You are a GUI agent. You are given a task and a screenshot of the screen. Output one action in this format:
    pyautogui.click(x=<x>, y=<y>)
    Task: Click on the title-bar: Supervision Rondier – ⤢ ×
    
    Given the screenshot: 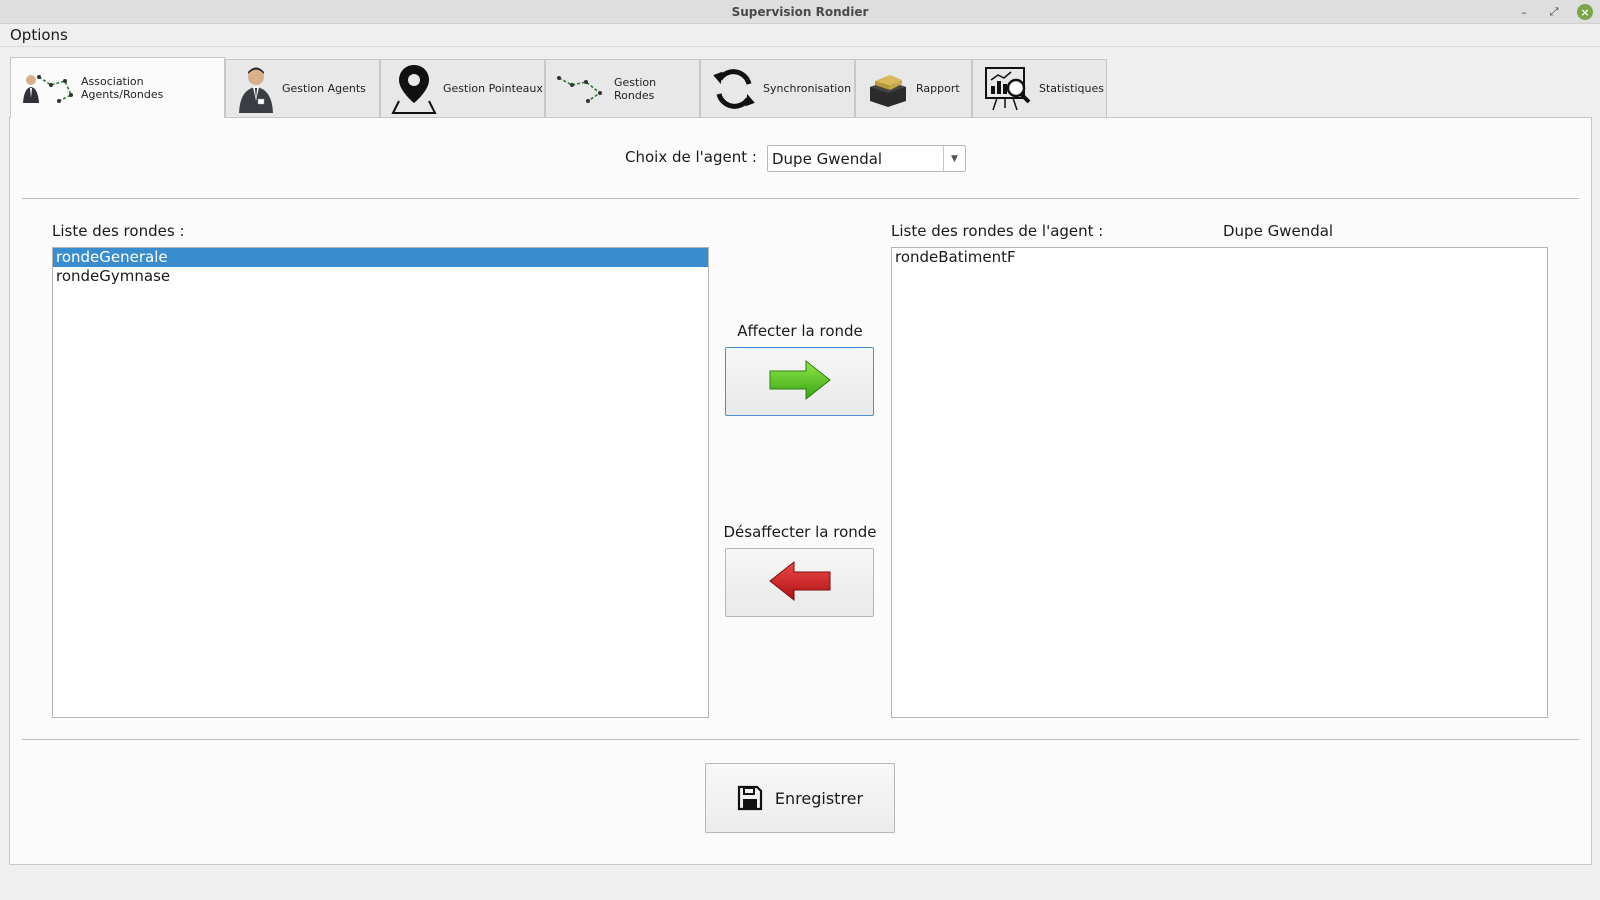 What is the action you would take?
    pyautogui.click(x=800, y=12)
    